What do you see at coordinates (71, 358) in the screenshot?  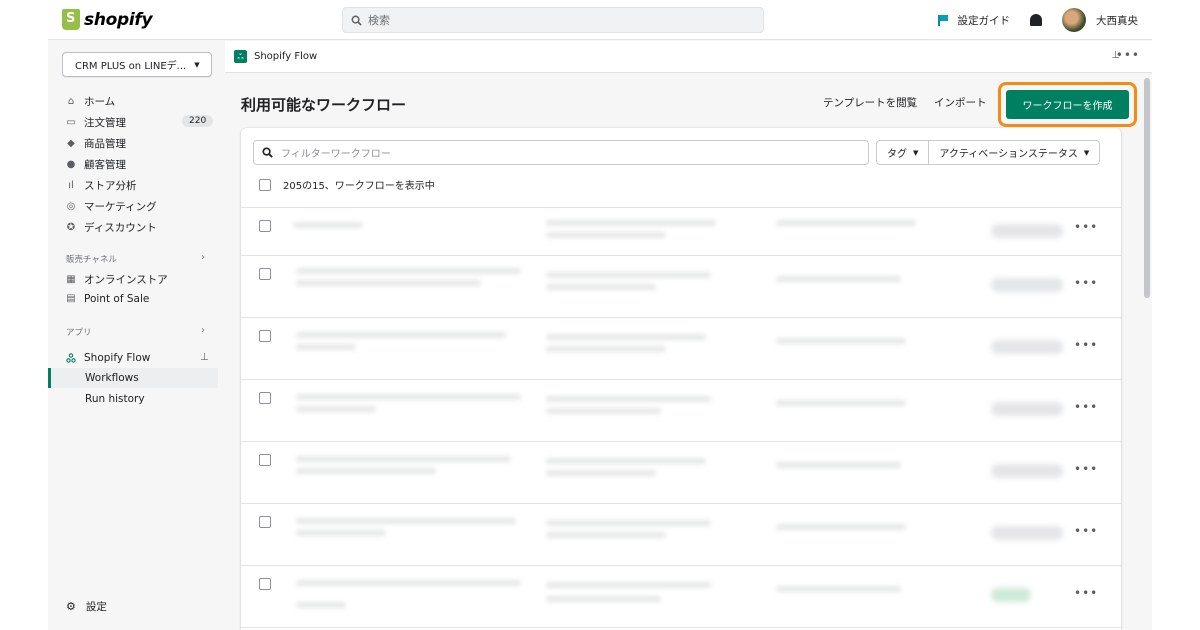 I see `flow-icon` at bounding box center [71, 358].